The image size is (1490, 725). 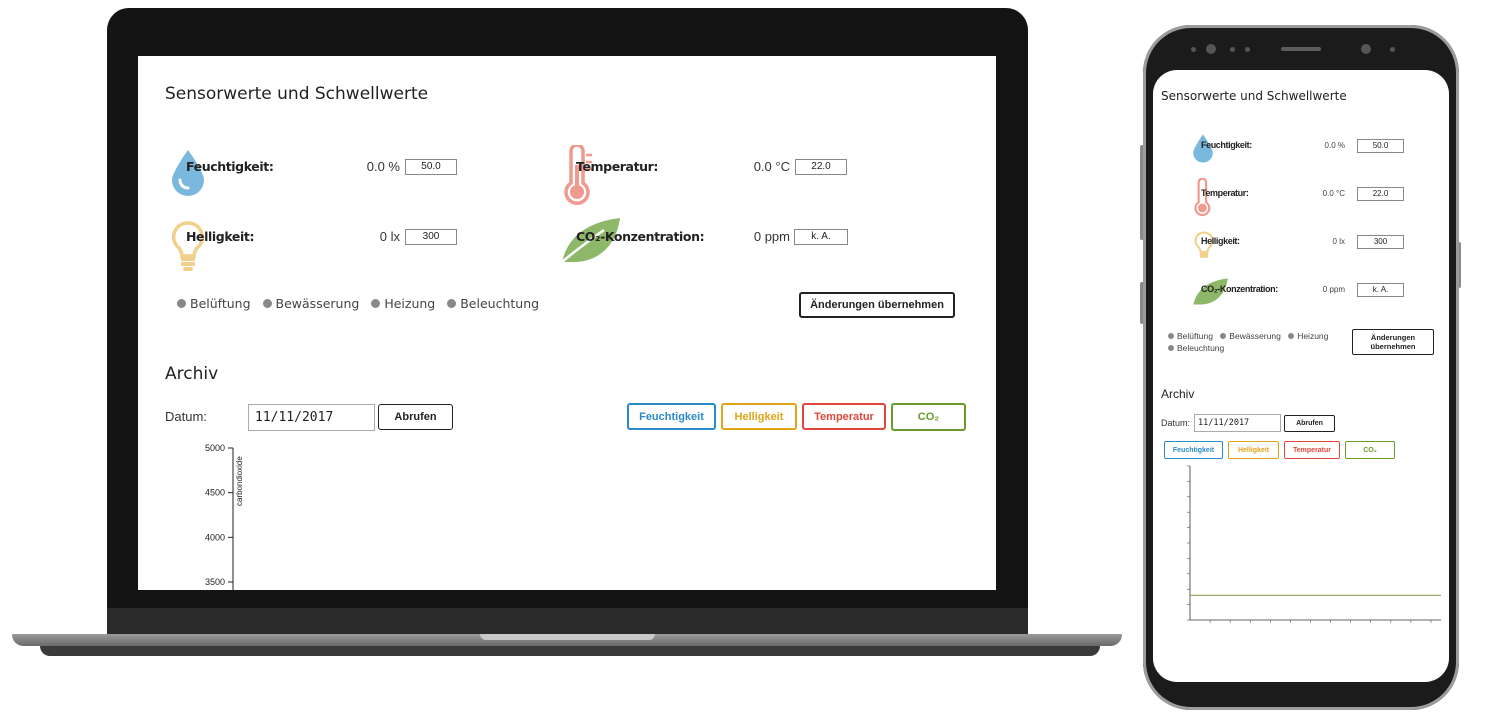 I want to click on archive-chart: carbondioxide 5000 4500 4000 3500, so click(x=224, y=516).